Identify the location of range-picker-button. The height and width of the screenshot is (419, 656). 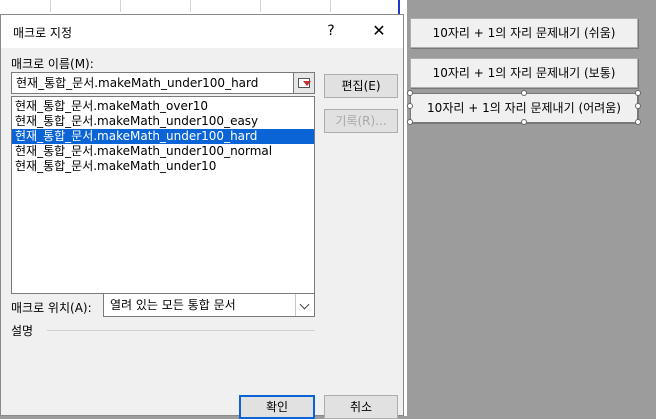
(304, 83).